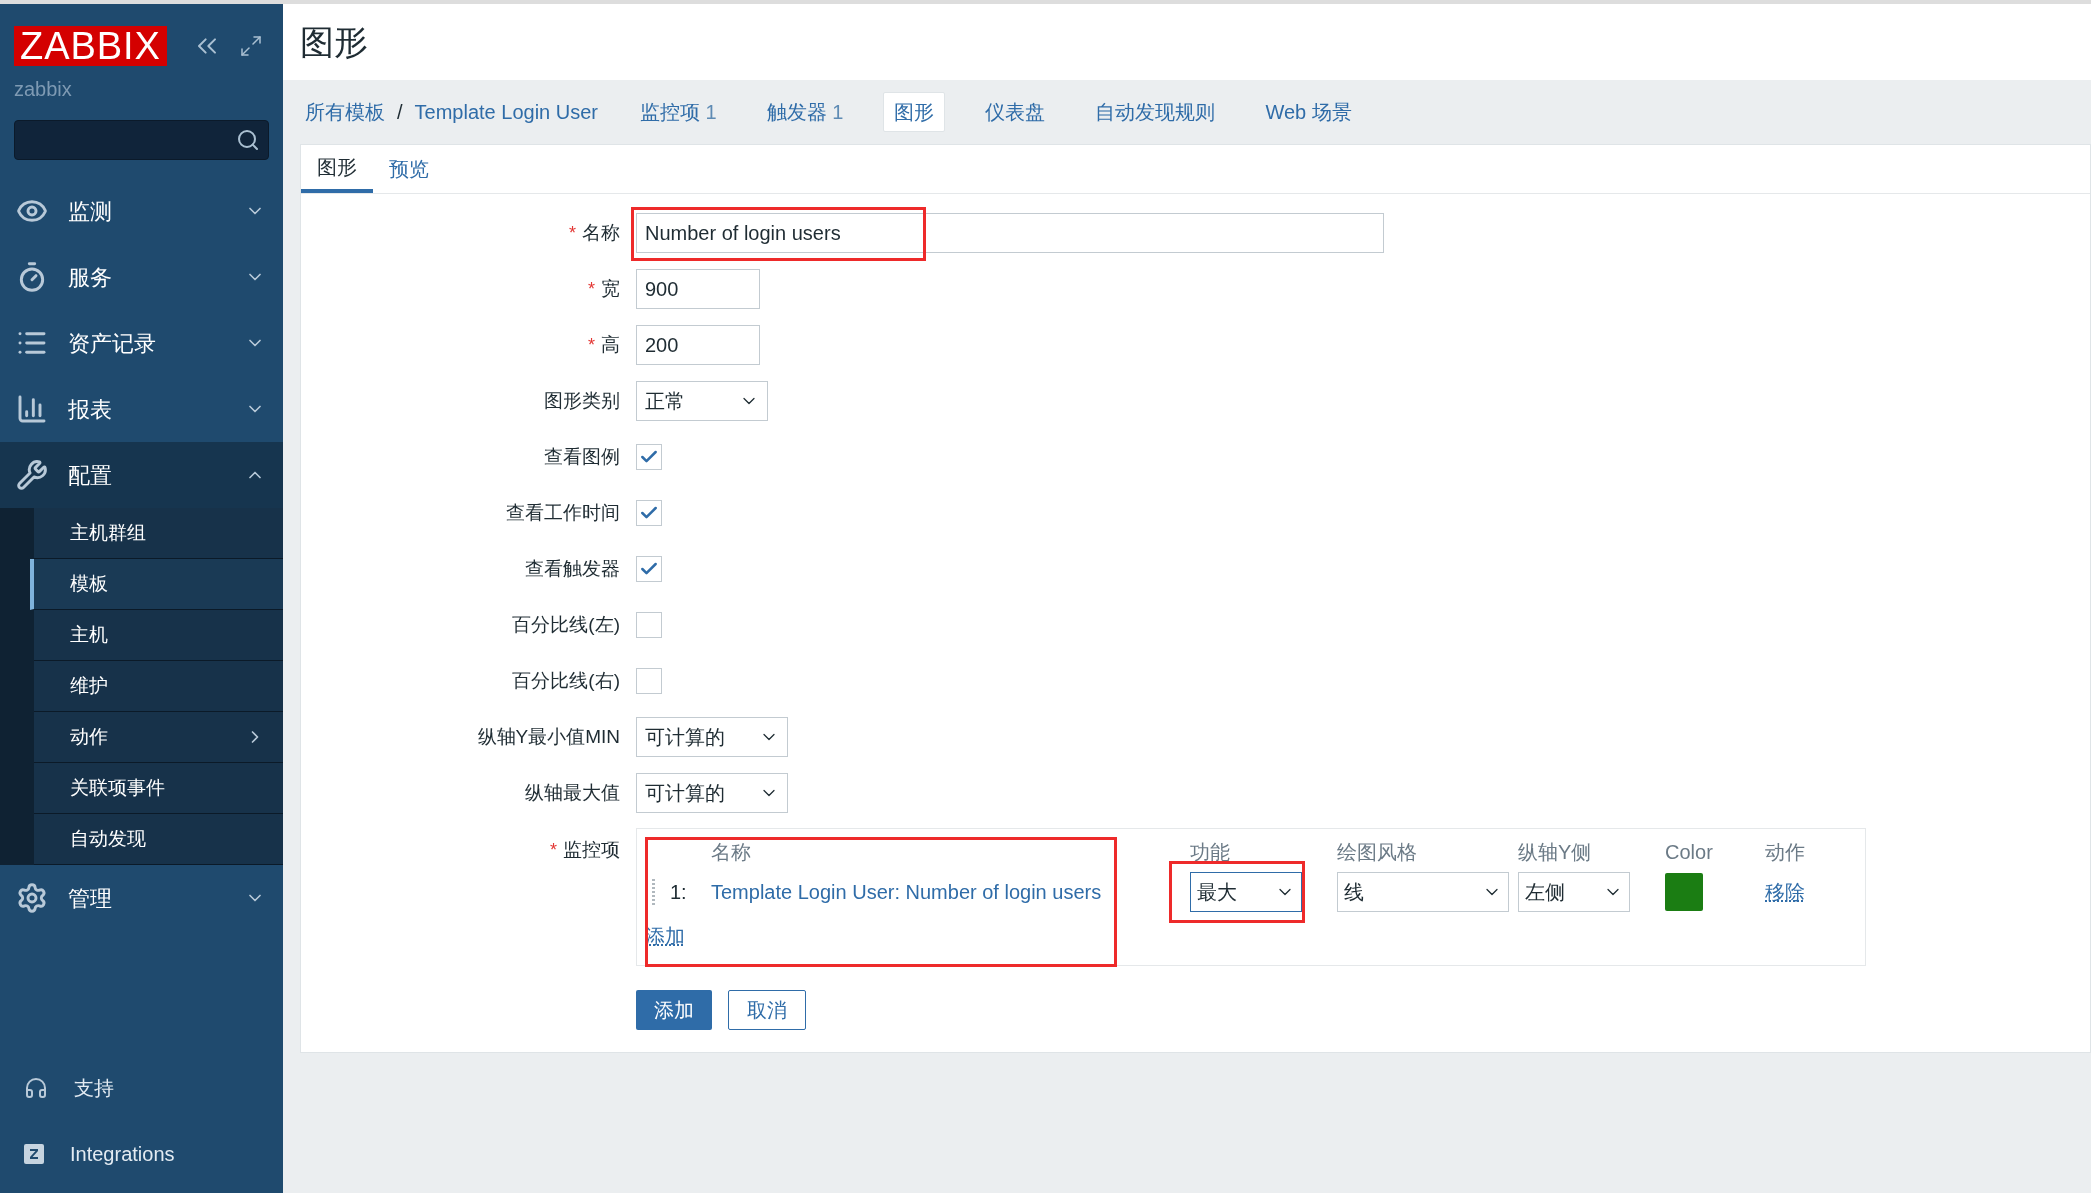 The image size is (2091, 1193). What do you see at coordinates (158, 839) in the screenshot?
I see `submenu-item: 自动发现` at bounding box center [158, 839].